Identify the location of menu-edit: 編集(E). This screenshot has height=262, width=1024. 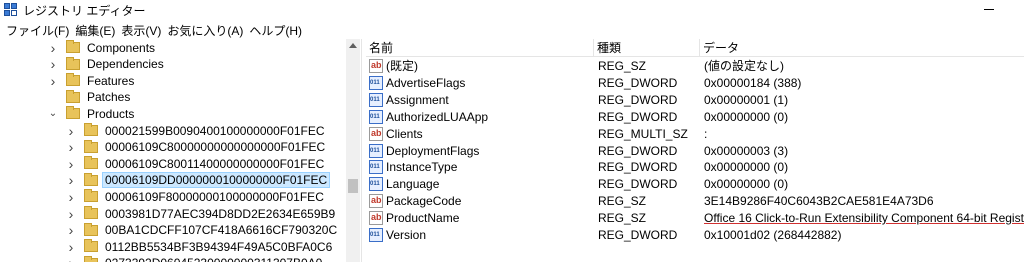
(95, 30).